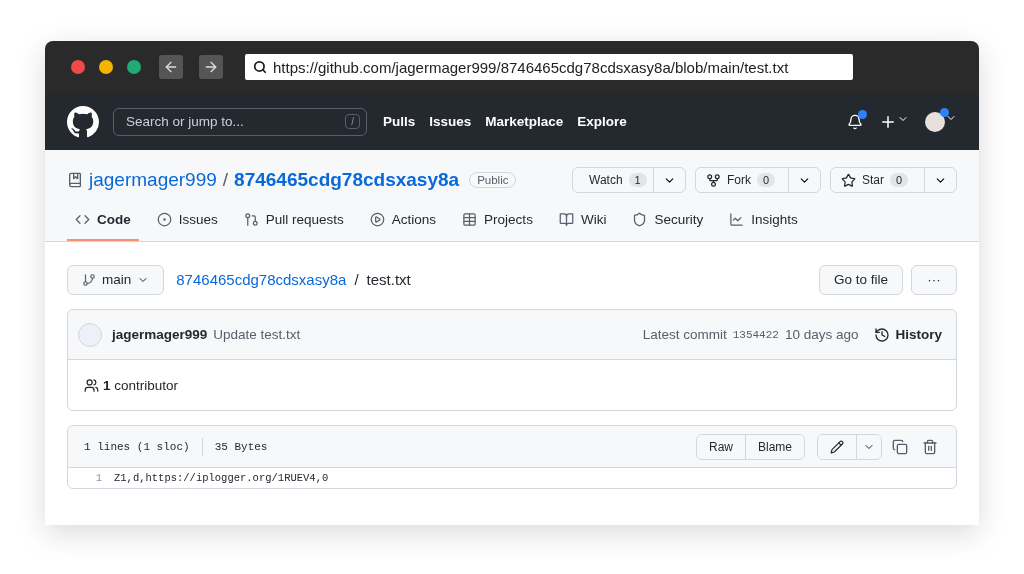 The width and height of the screenshot is (1024, 574). What do you see at coordinates (153, 180) in the screenshot?
I see `owner-link: jagermager999` at bounding box center [153, 180].